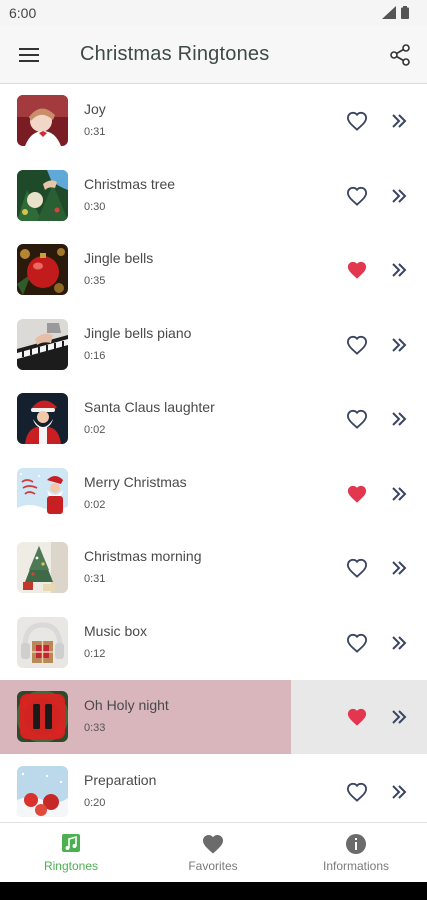  I want to click on list-item: Jingle bells 0:35, so click(213, 270).